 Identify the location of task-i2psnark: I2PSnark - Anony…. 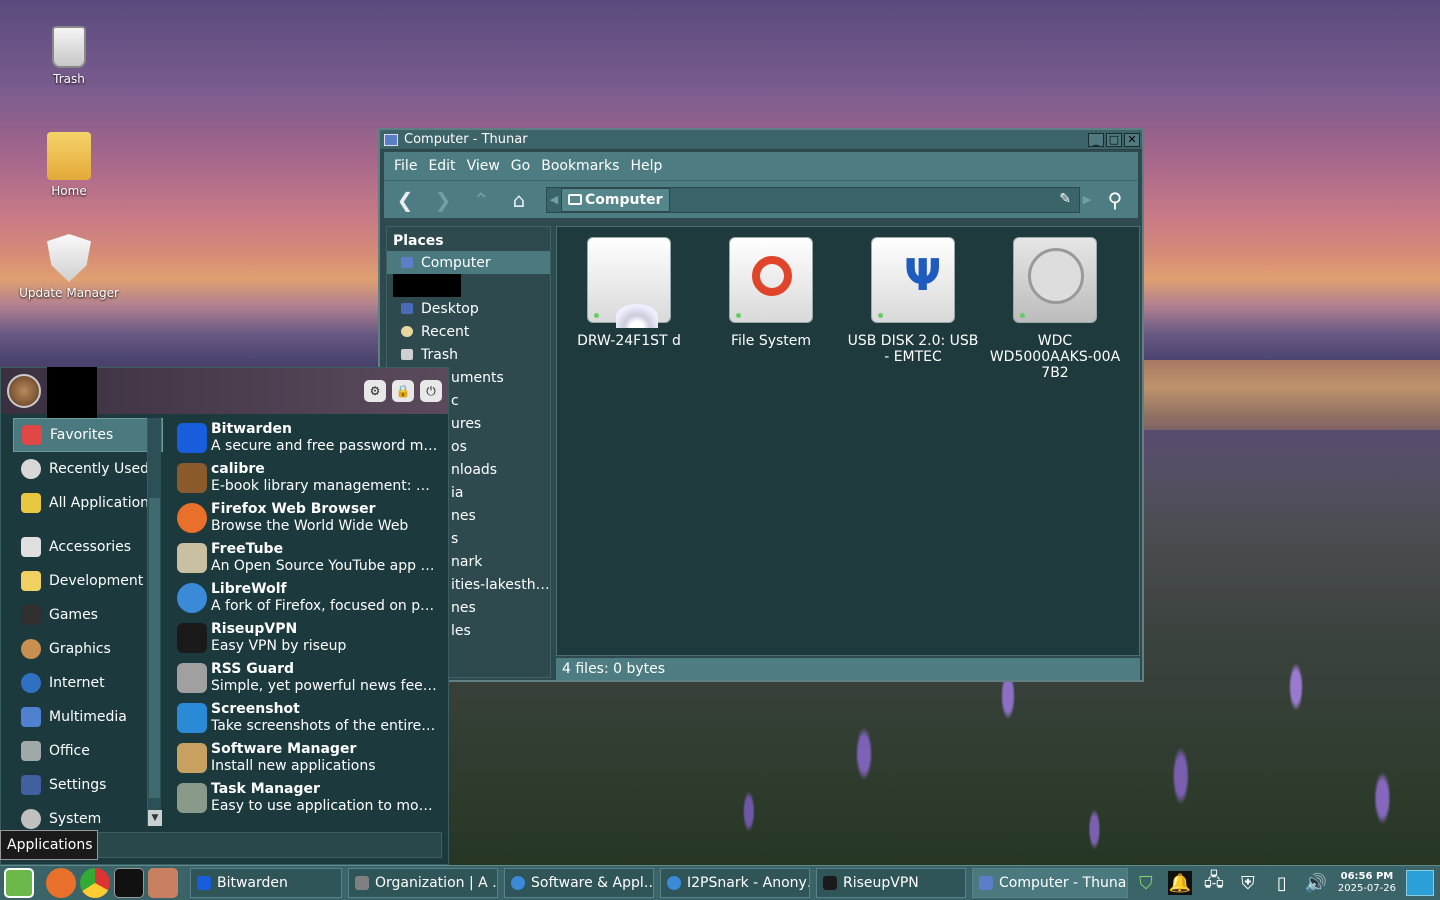
(735, 883).